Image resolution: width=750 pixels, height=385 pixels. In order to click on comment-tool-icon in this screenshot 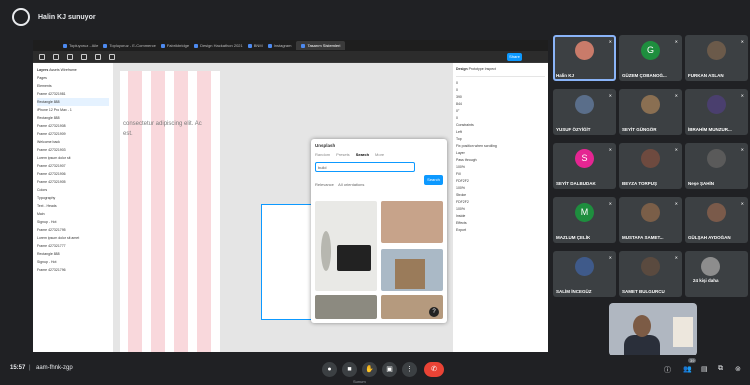, I will do `click(112, 56)`.